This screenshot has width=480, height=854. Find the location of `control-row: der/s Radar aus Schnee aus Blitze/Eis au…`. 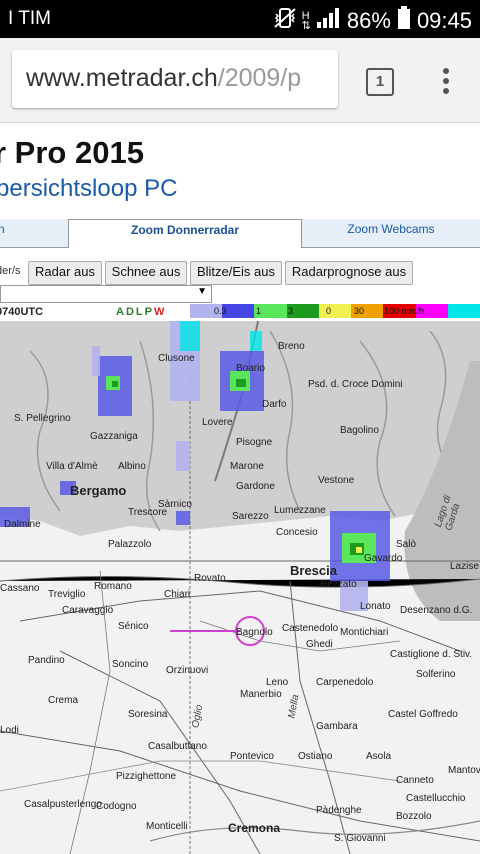

control-row: der/s Radar aus Schnee aus Blitze/Eis au… is located at coordinates (240, 272).